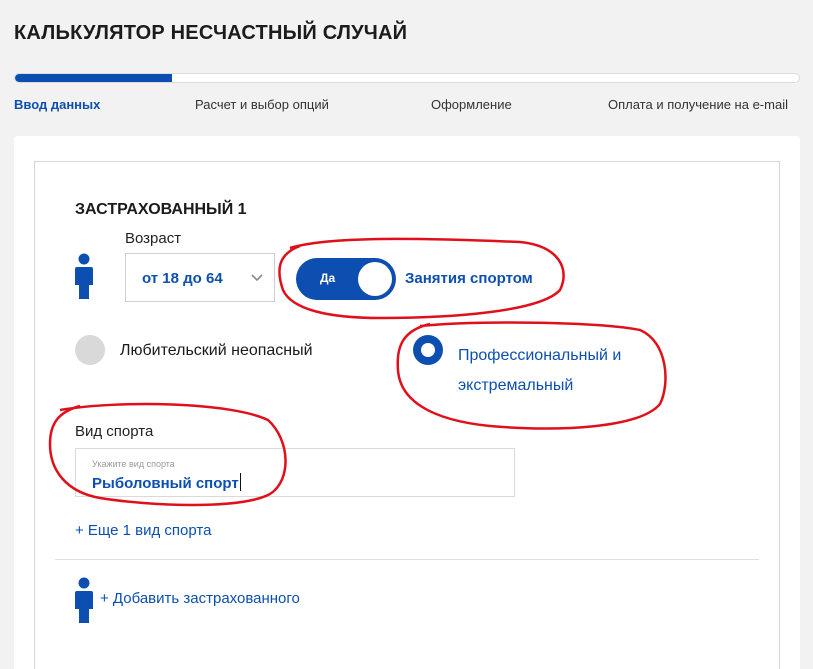 This screenshot has width=813, height=669. What do you see at coordinates (471, 104) in the screenshot?
I see `step-registration: Оформление` at bounding box center [471, 104].